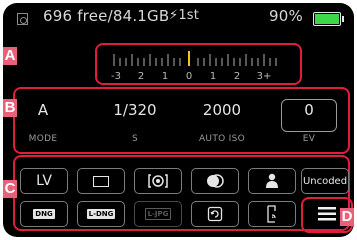  I want to click on film-style-button, so click(215, 181).